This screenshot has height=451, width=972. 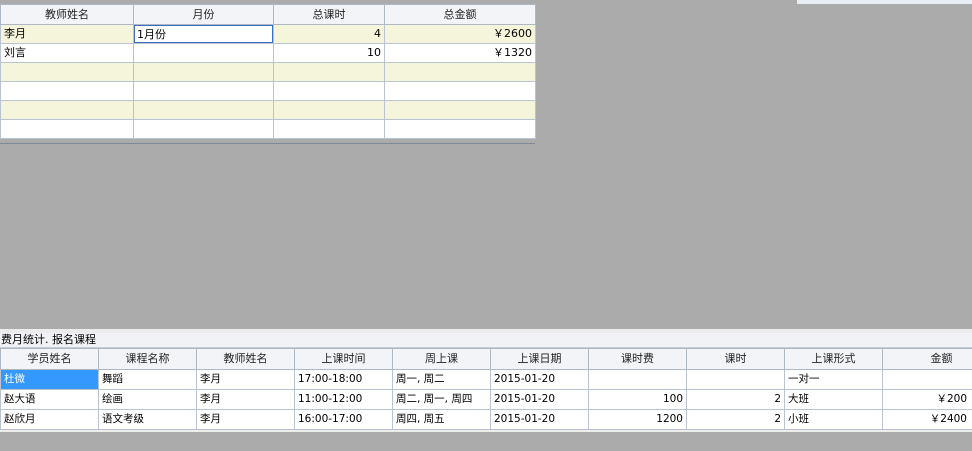 I want to click on cell-student: 杜微, so click(x=49, y=379).